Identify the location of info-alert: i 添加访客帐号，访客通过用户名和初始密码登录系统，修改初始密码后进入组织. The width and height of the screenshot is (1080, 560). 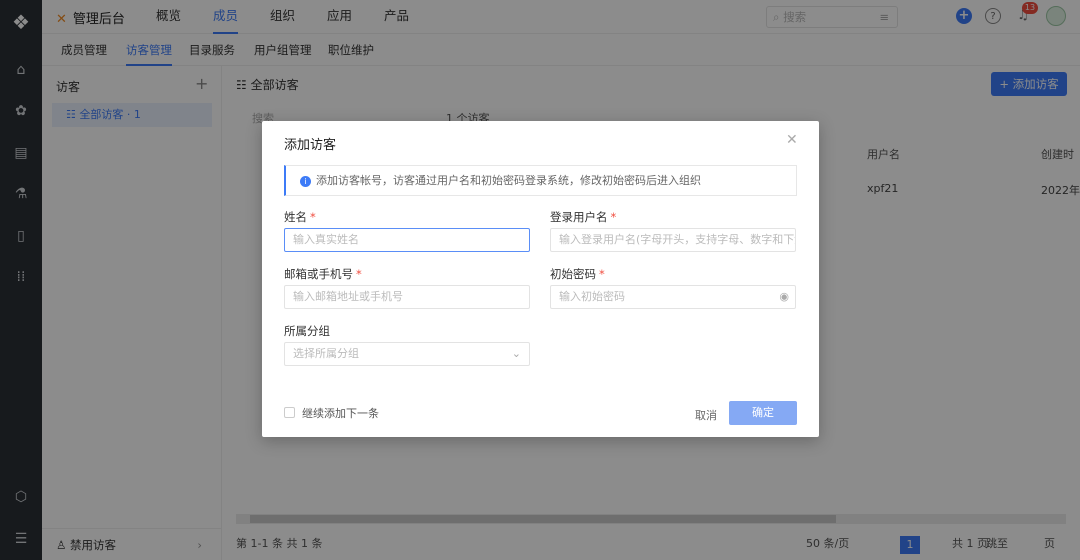
(540, 180).